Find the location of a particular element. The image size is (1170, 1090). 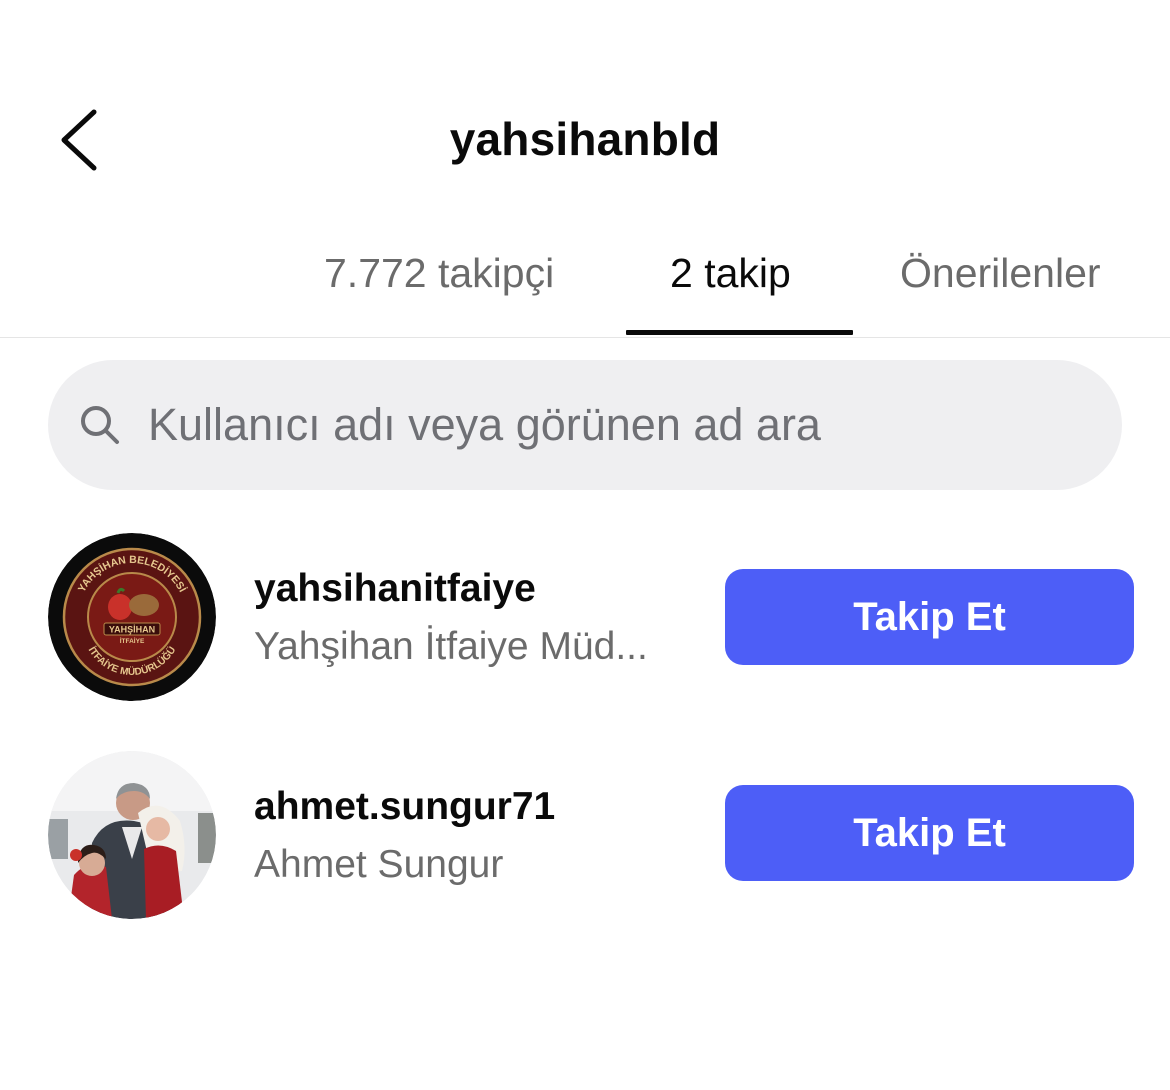

username: yahsihanitfaiye is located at coordinates (474, 589).